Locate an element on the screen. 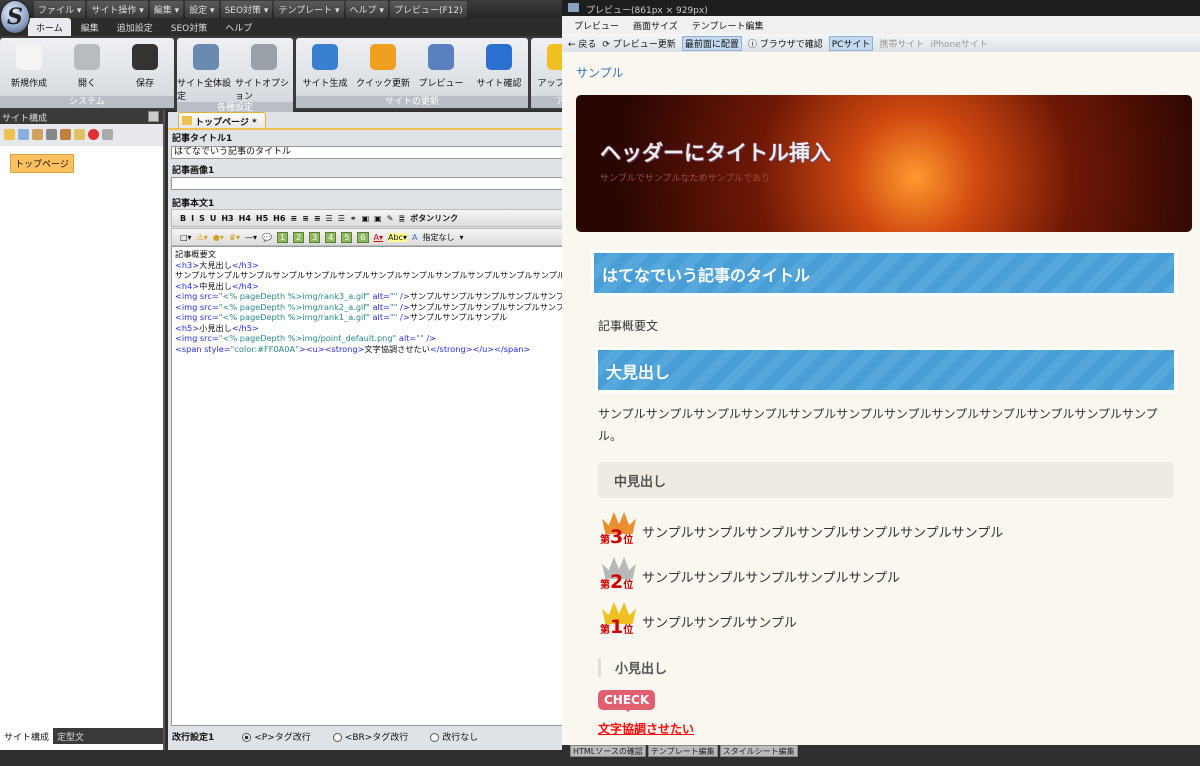 Image resolution: width=1200 pixels, height=766 pixels. preview-toolbar-button: ← 戻る is located at coordinates (582, 43).